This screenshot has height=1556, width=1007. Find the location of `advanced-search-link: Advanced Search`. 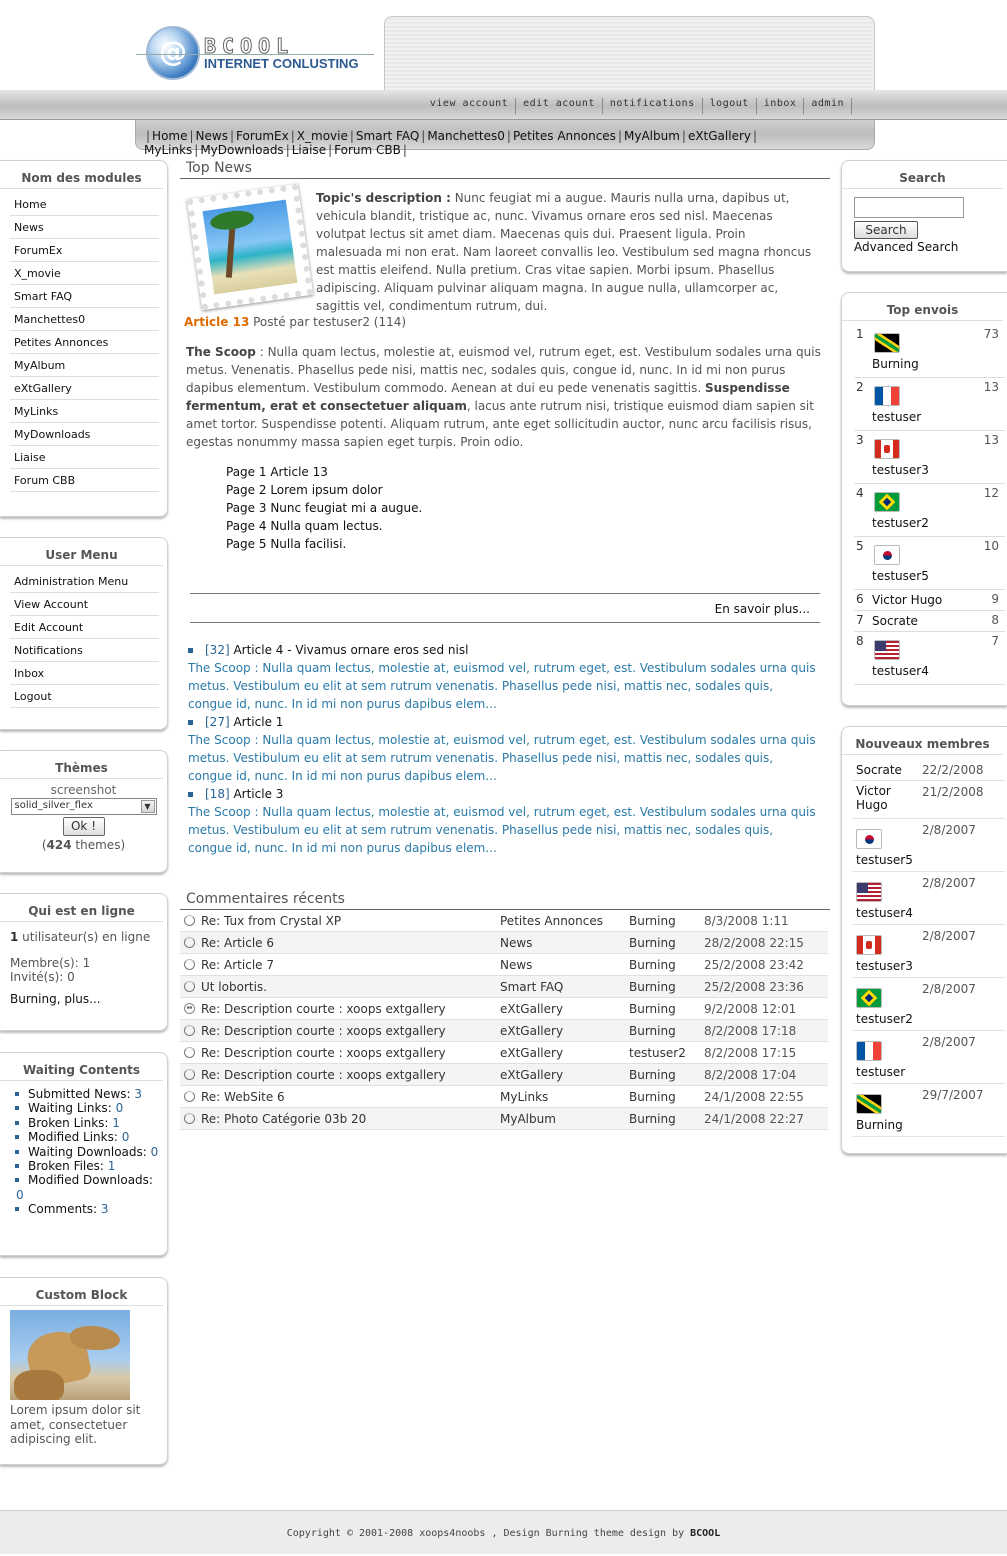

advanced-search-link: Advanced Search is located at coordinates (925, 247).